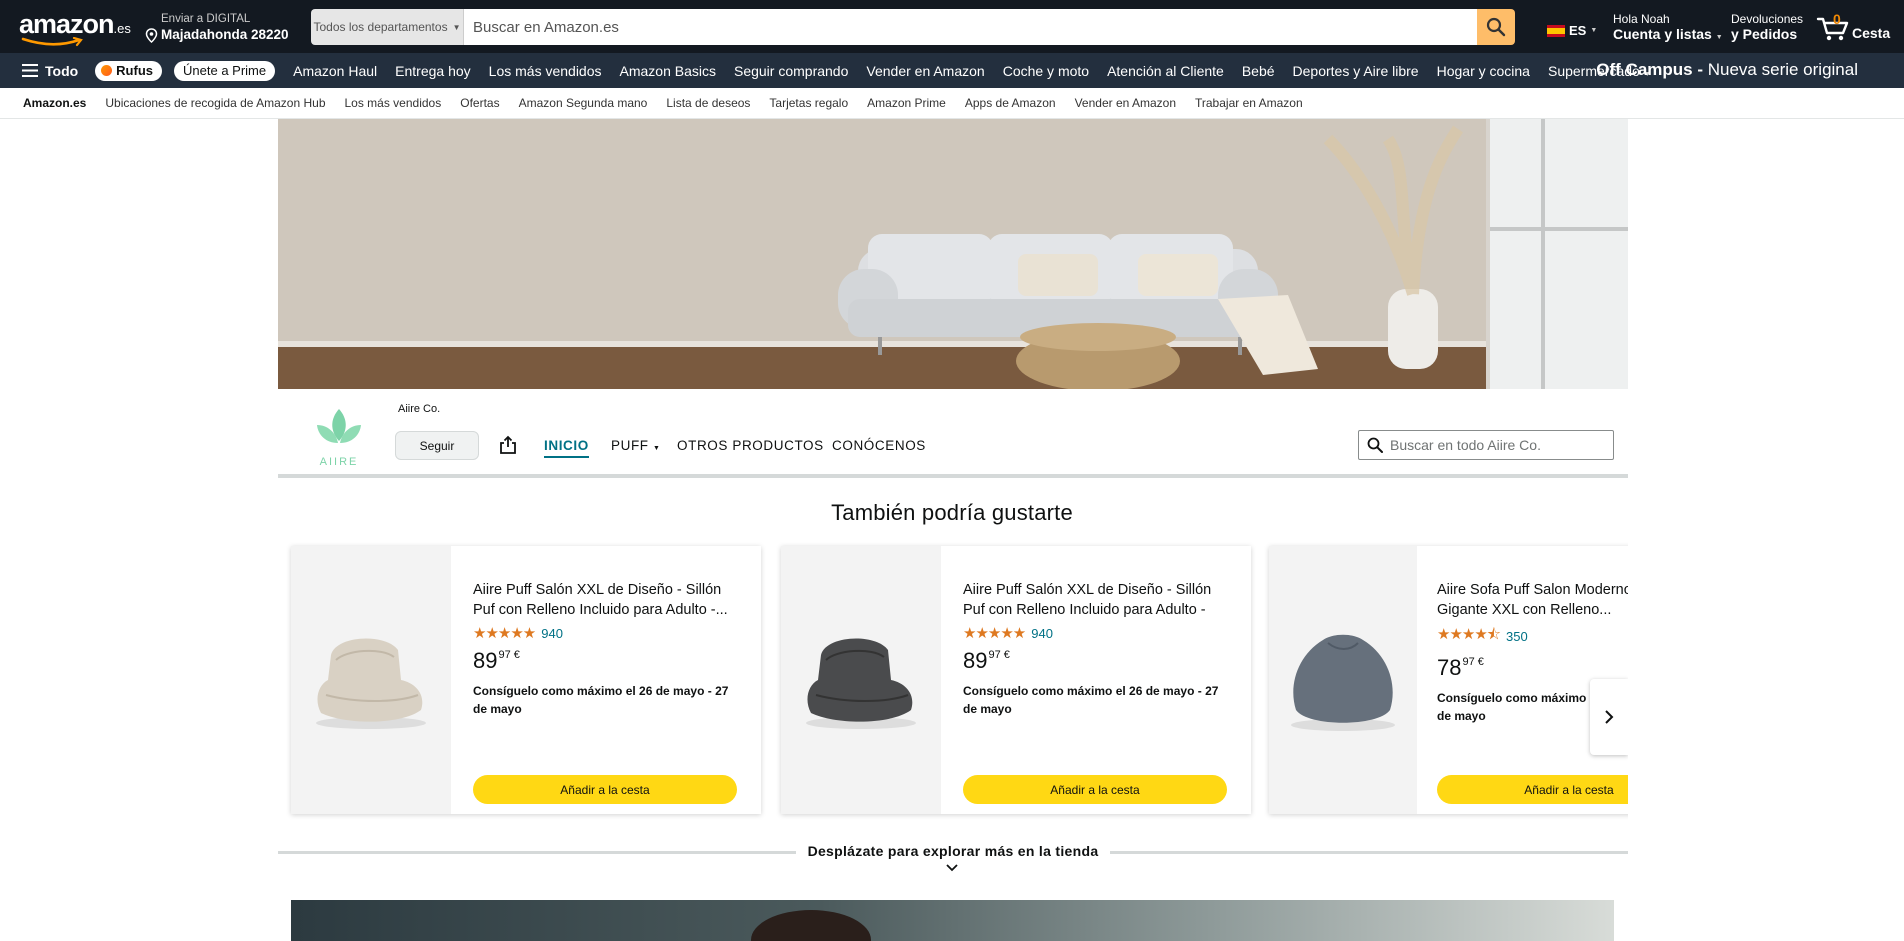 Image resolution: width=1904 pixels, height=941 pixels. What do you see at coordinates (1767, 19) in the screenshot?
I see `returns-line1: Devoluciones` at bounding box center [1767, 19].